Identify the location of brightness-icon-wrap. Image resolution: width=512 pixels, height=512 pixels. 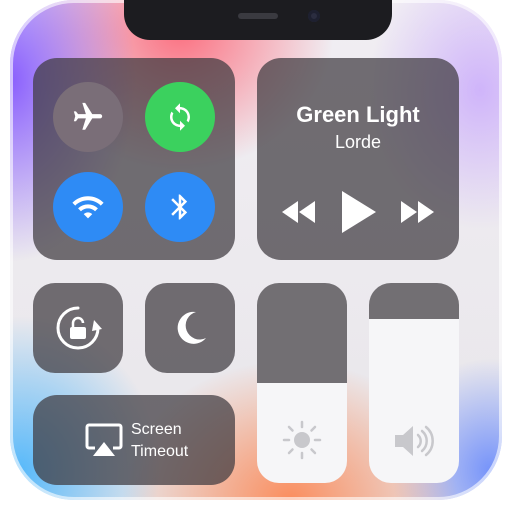
(302, 440).